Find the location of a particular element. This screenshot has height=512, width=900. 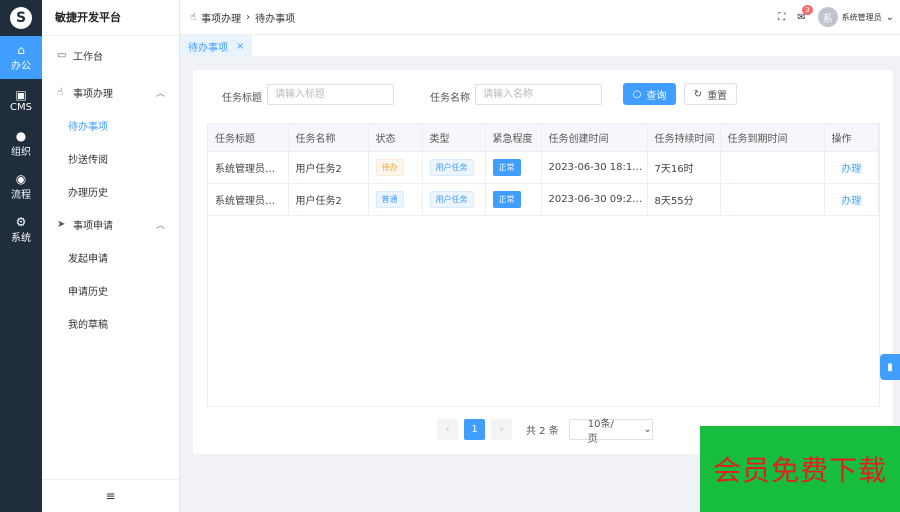

cell-status: 普通 is located at coordinates (395, 199).